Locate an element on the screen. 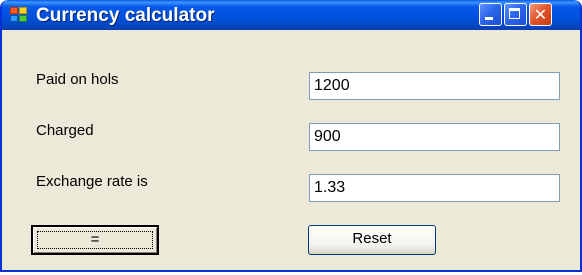  maximize-icon is located at coordinates (514, 13).